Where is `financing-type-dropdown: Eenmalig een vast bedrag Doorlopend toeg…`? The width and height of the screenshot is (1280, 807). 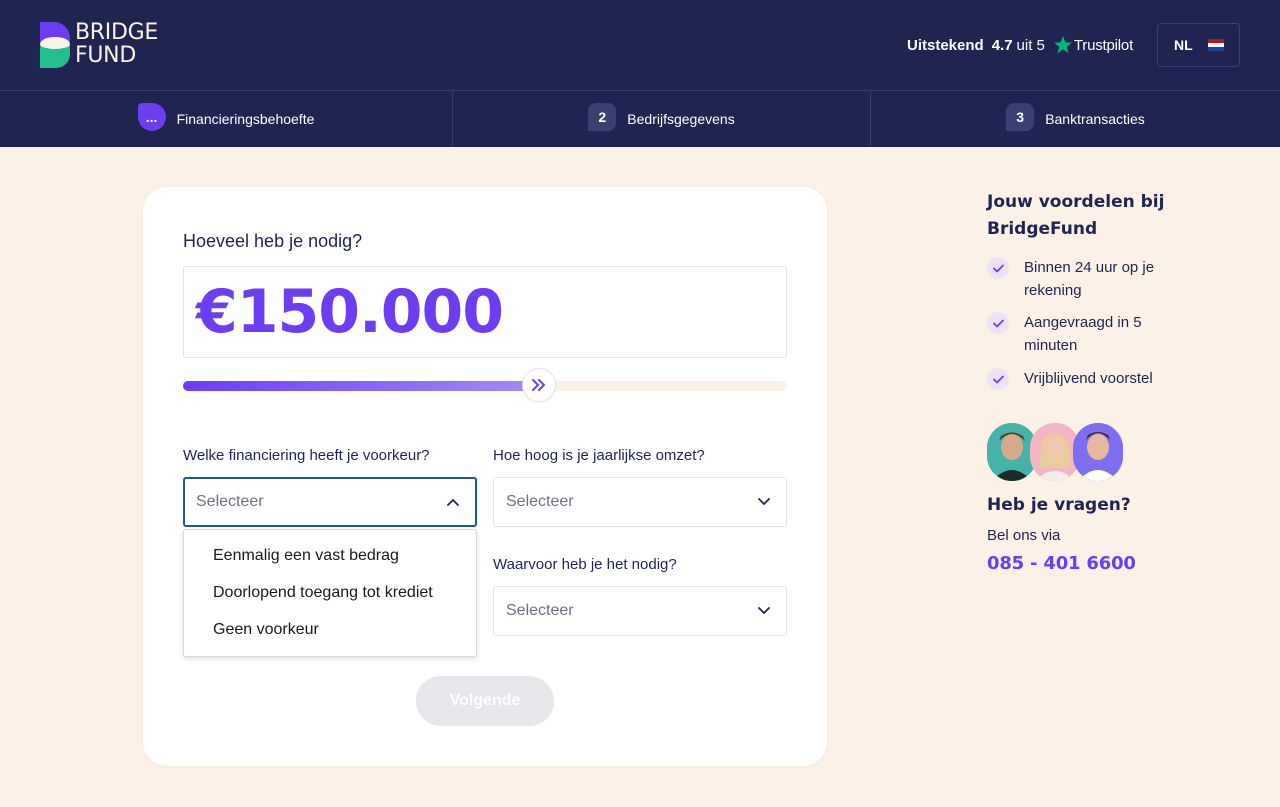 financing-type-dropdown: Eenmalig een vast bedrag Doorlopend toeg… is located at coordinates (330, 593).